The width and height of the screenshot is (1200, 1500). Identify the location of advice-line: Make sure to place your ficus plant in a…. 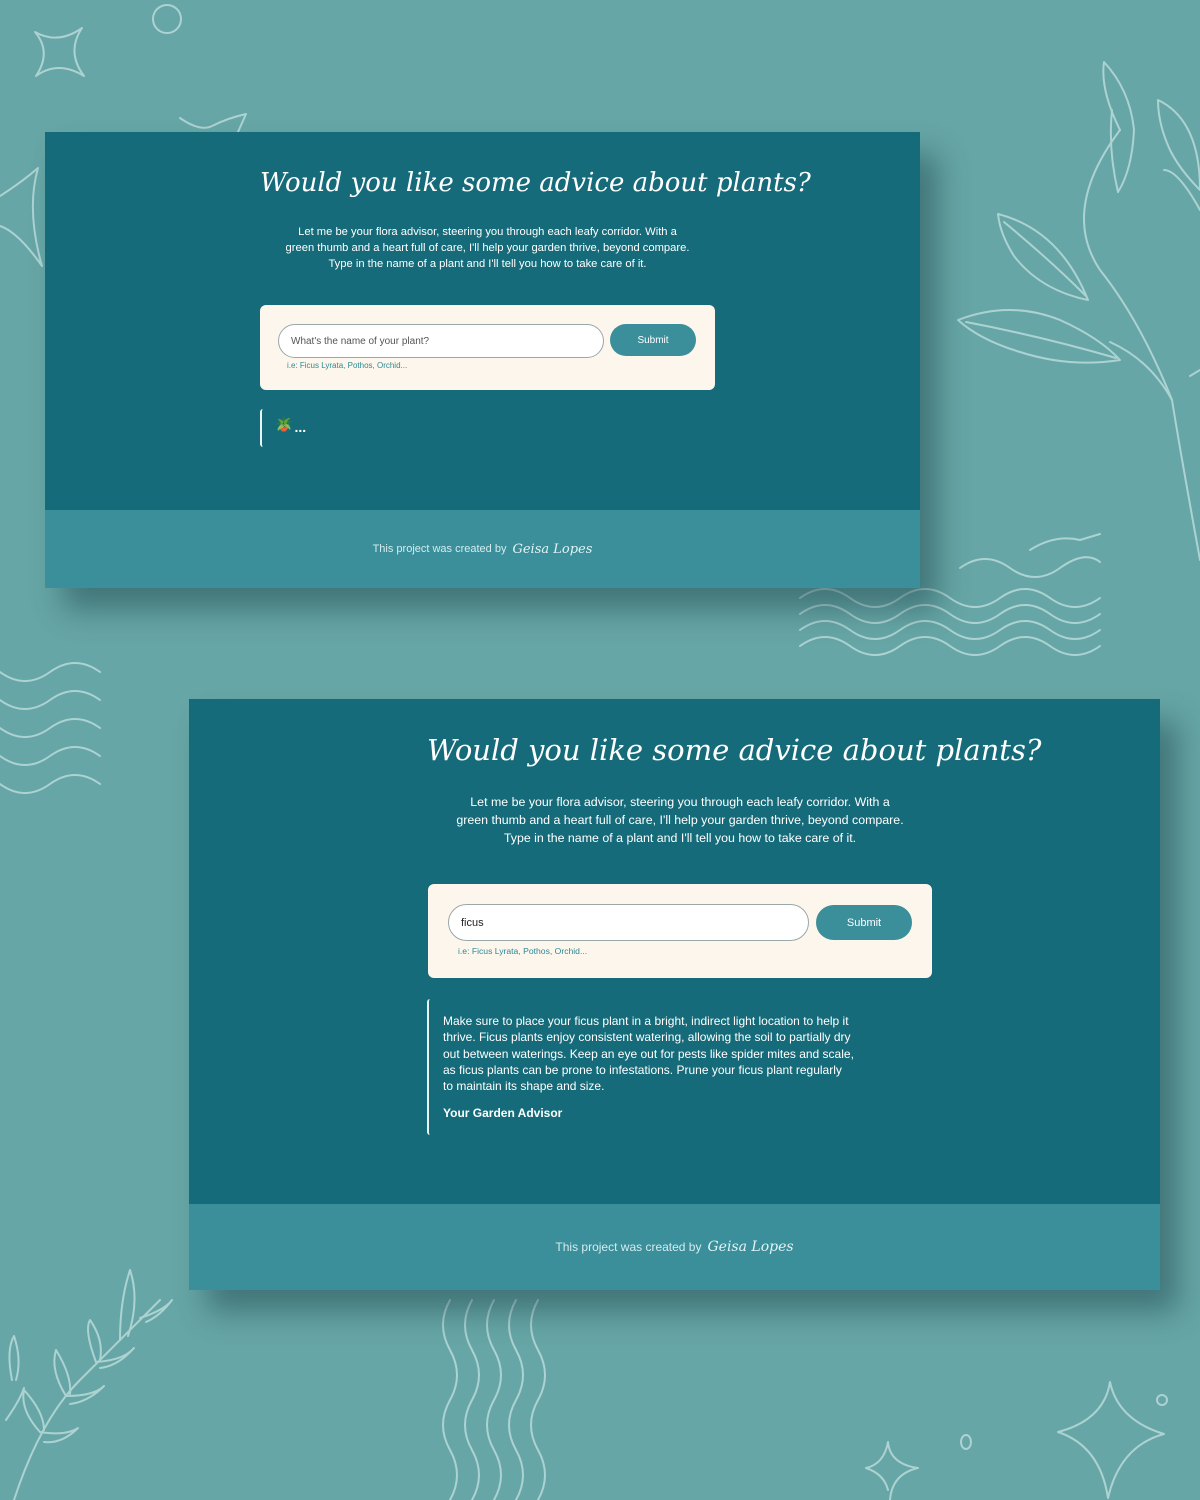
(646, 1021).